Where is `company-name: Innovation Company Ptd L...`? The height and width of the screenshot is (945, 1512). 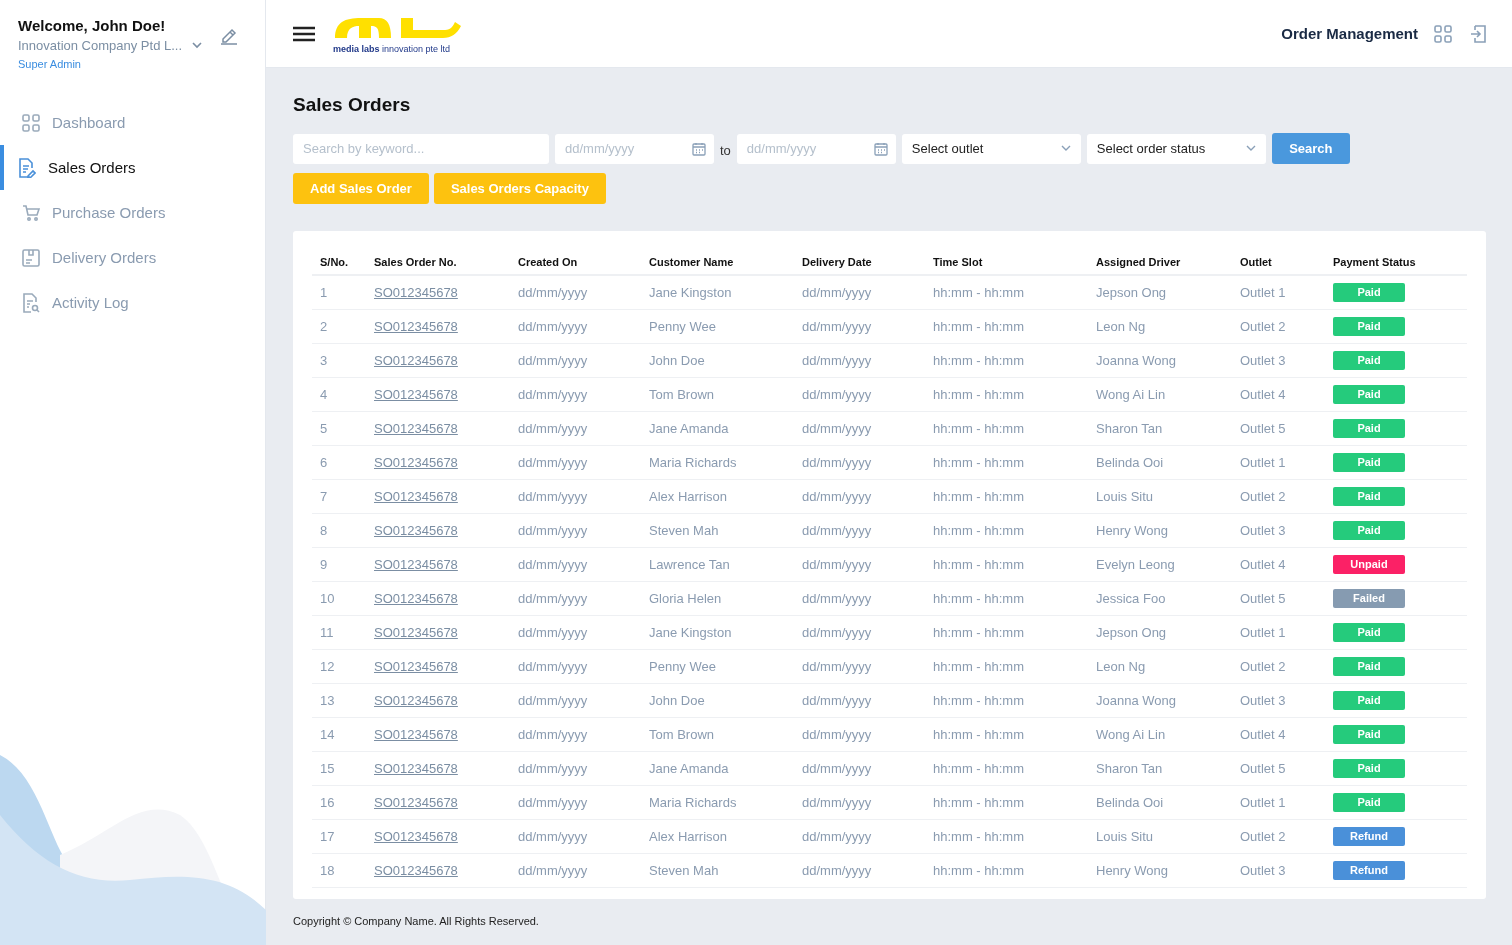 company-name: Innovation Company Ptd L... is located at coordinates (100, 45).